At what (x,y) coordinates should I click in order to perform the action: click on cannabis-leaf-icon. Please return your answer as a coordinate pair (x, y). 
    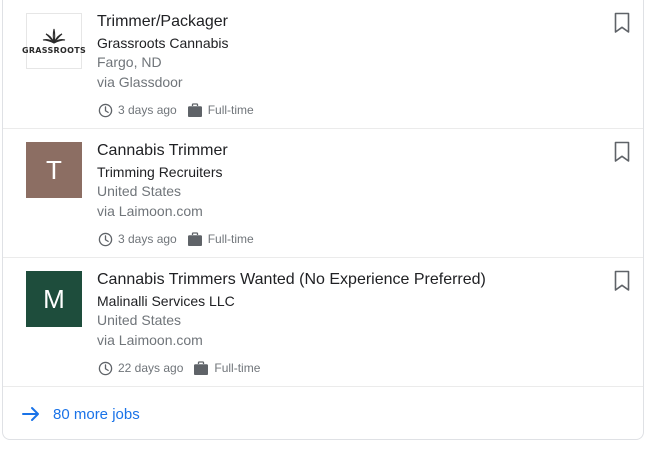
    Looking at the image, I should click on (54, 35).